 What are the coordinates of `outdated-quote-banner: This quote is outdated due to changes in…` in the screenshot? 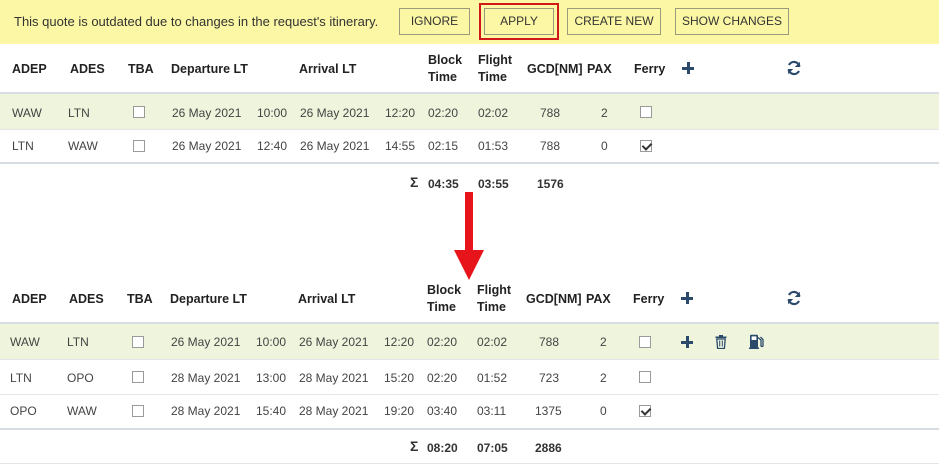 It's located at (469, 22).